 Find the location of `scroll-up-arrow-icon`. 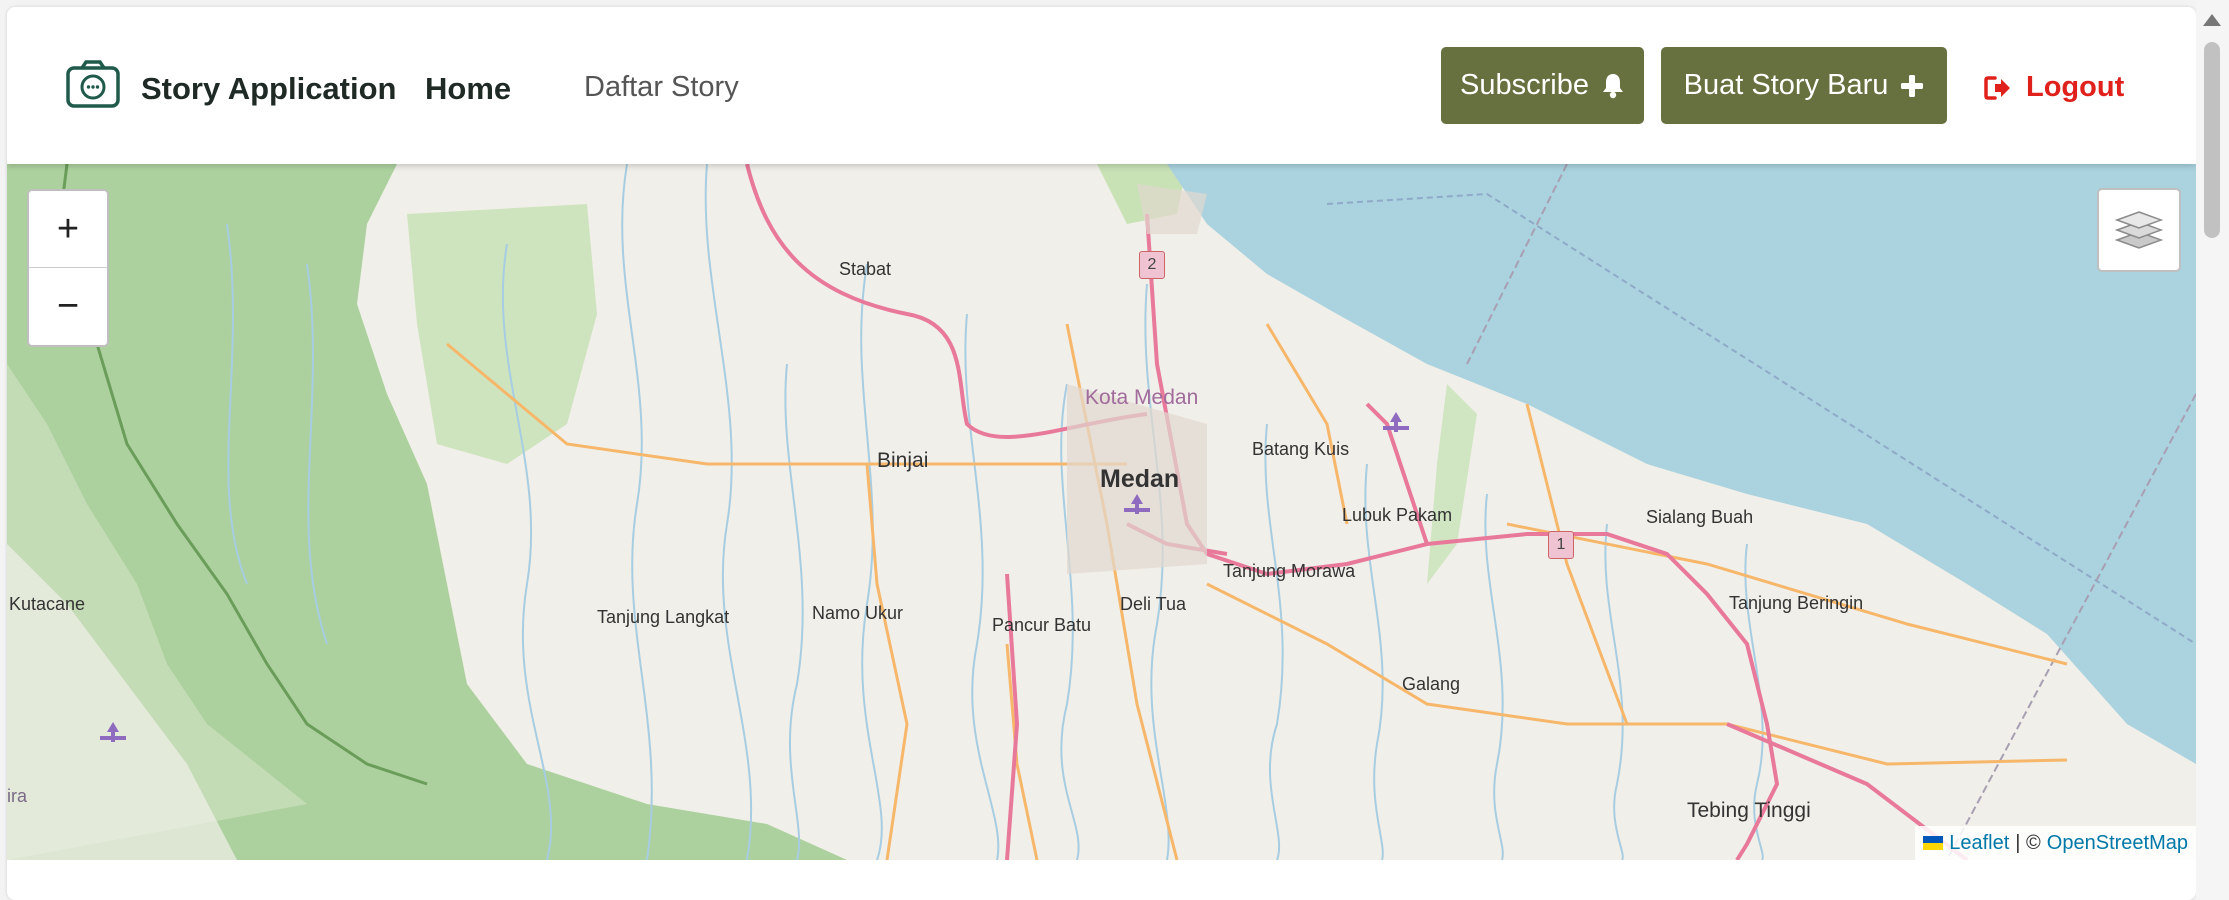

scroll-up-arrow-icon is located at coordinates (2212, 20).